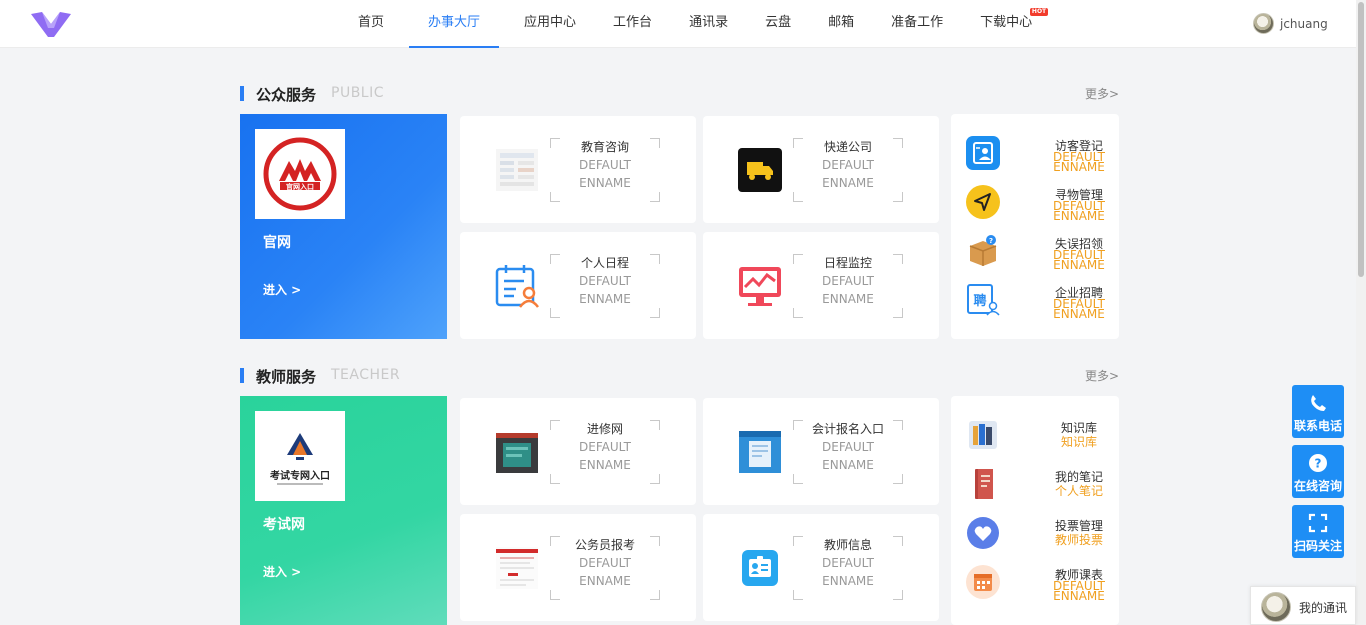  Describe the element at coordinates (1304, 23) in the screenshot. I see `user-name: jchuang` at that location.